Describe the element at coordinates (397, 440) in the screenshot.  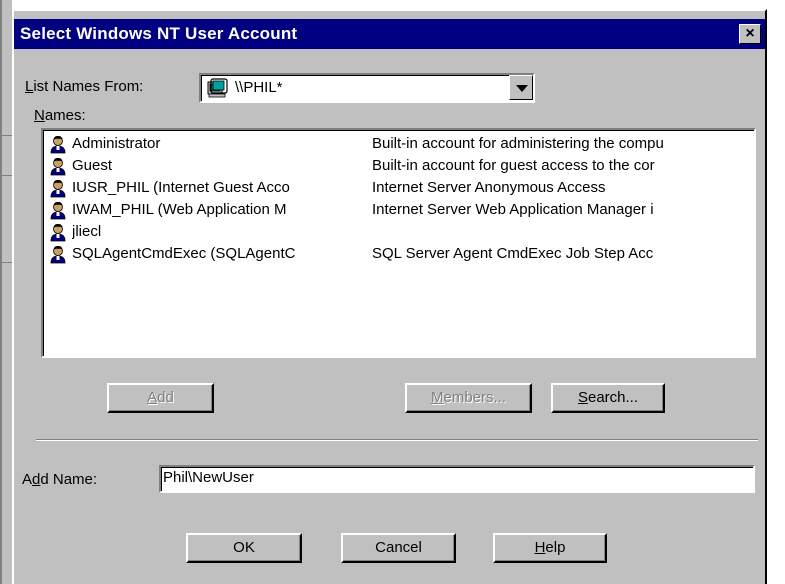
I see `separator` at that location.